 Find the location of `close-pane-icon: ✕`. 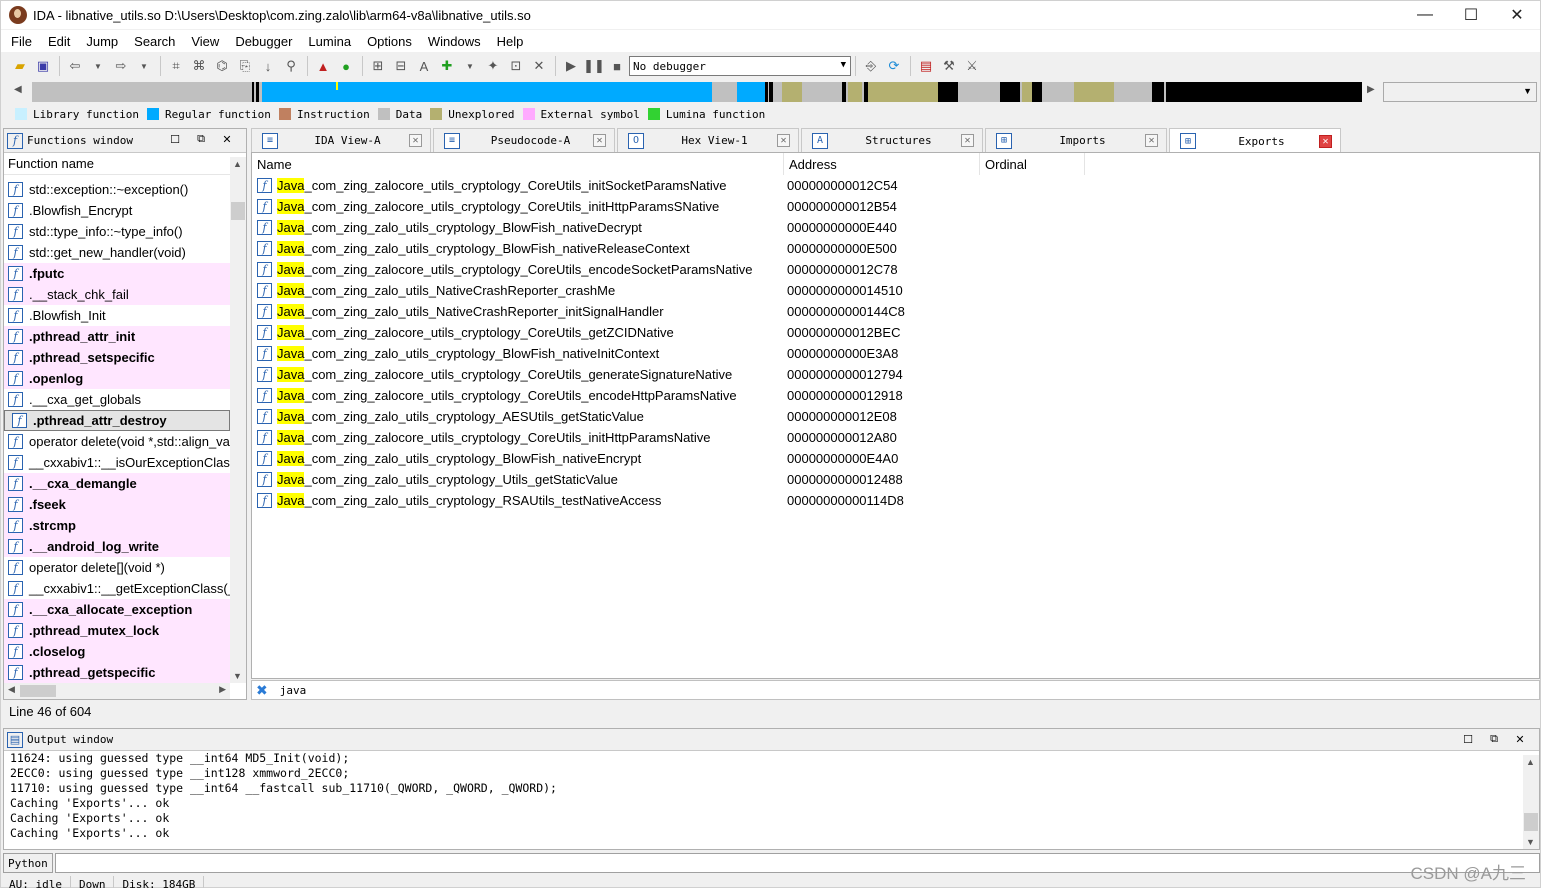

close-pane-icon: ✕ is located at coordinates (1520, 739).